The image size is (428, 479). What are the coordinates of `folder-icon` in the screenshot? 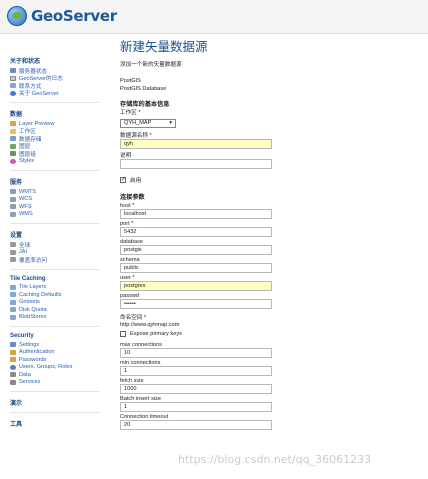 It's located at (13, 131).